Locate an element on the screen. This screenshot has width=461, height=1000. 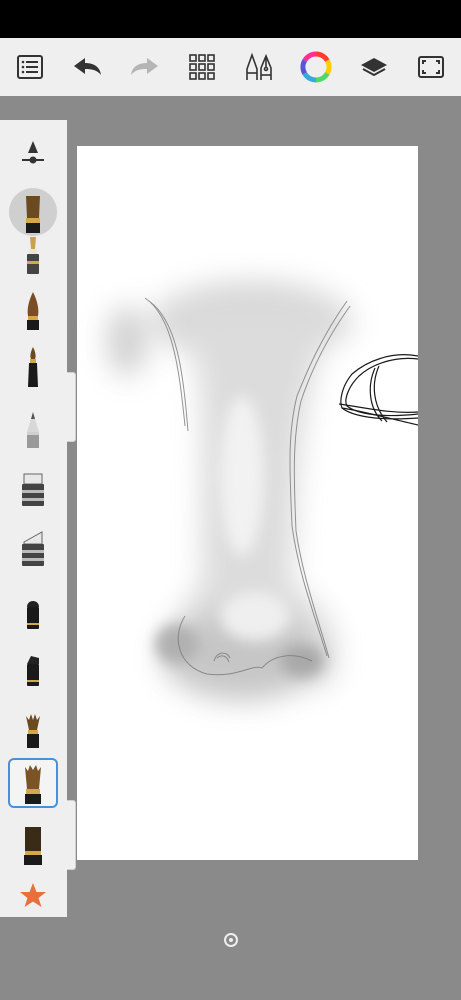
fullscreen-button is located at coordinates (431, 67).